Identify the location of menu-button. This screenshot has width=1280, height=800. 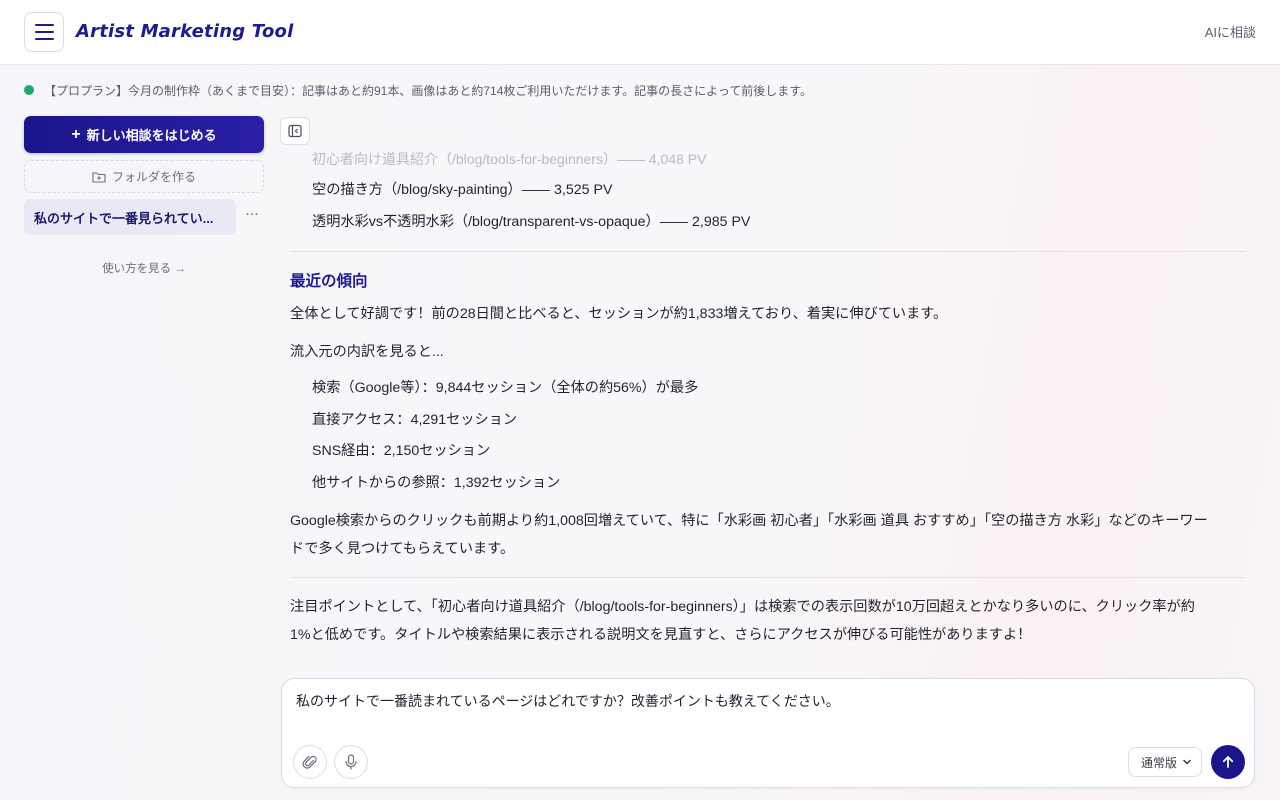
(44, 32).